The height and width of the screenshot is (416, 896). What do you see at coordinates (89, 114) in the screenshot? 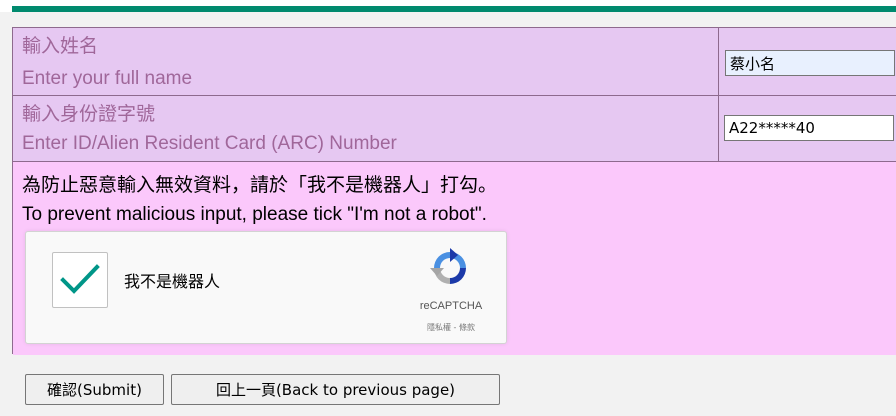
I see `id-label-zh: 輸入身份證字號` at bounding box center [89, 114].